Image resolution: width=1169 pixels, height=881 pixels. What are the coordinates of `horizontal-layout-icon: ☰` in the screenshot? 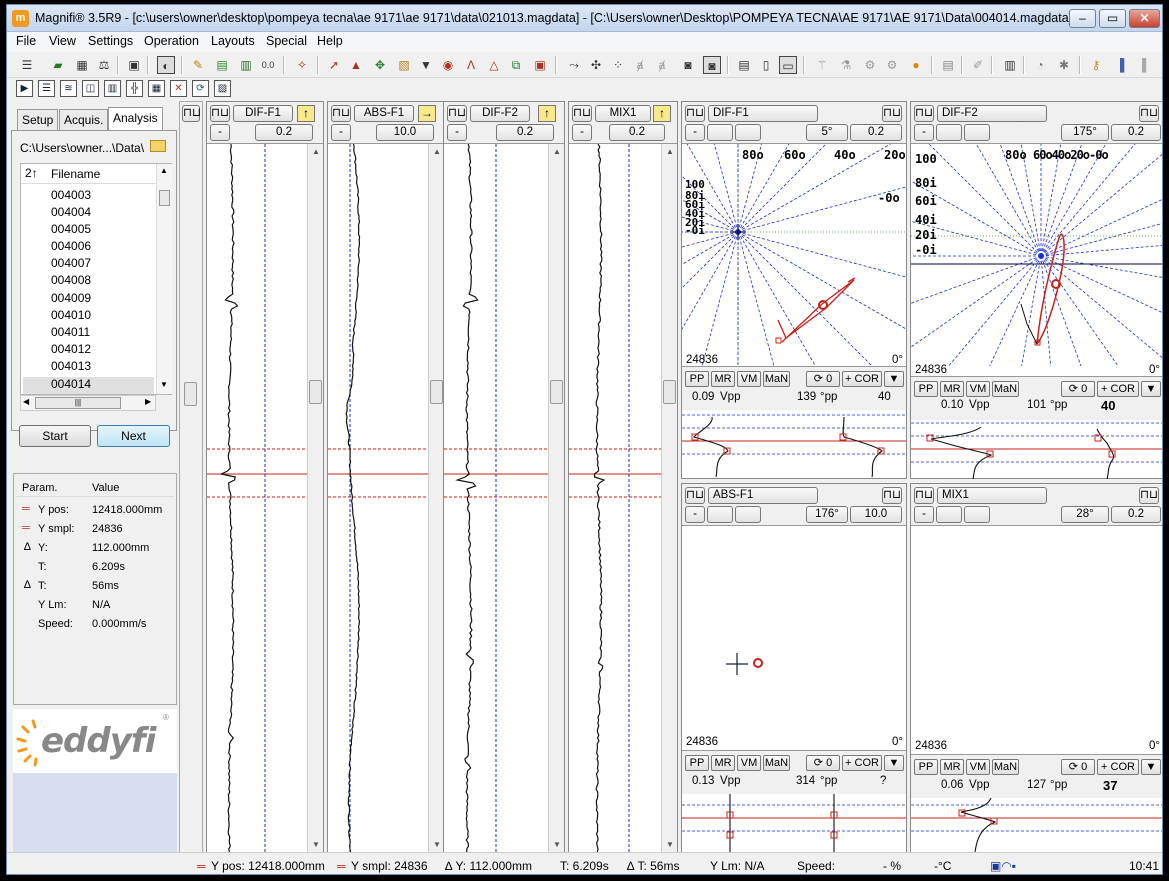 It's located at (46, 88).